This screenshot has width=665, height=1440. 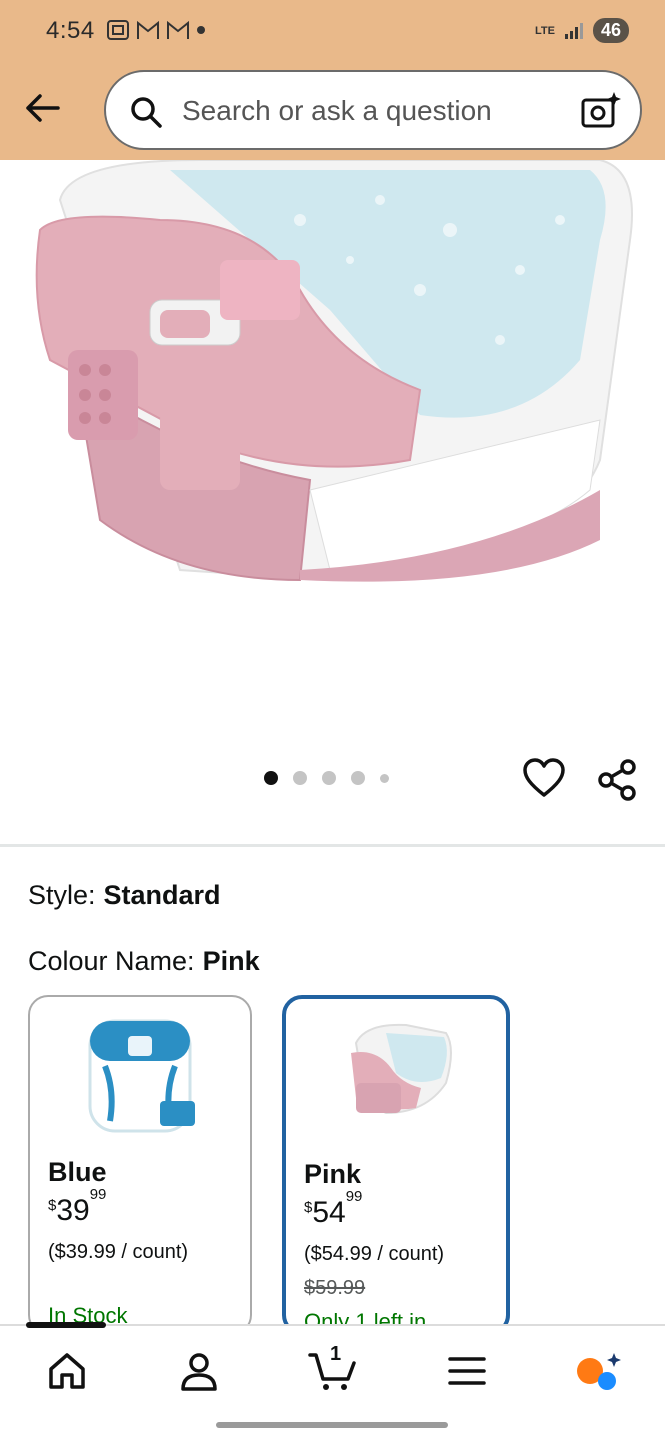 I want to click on style-value: Standard, so click(x=162, y=895).